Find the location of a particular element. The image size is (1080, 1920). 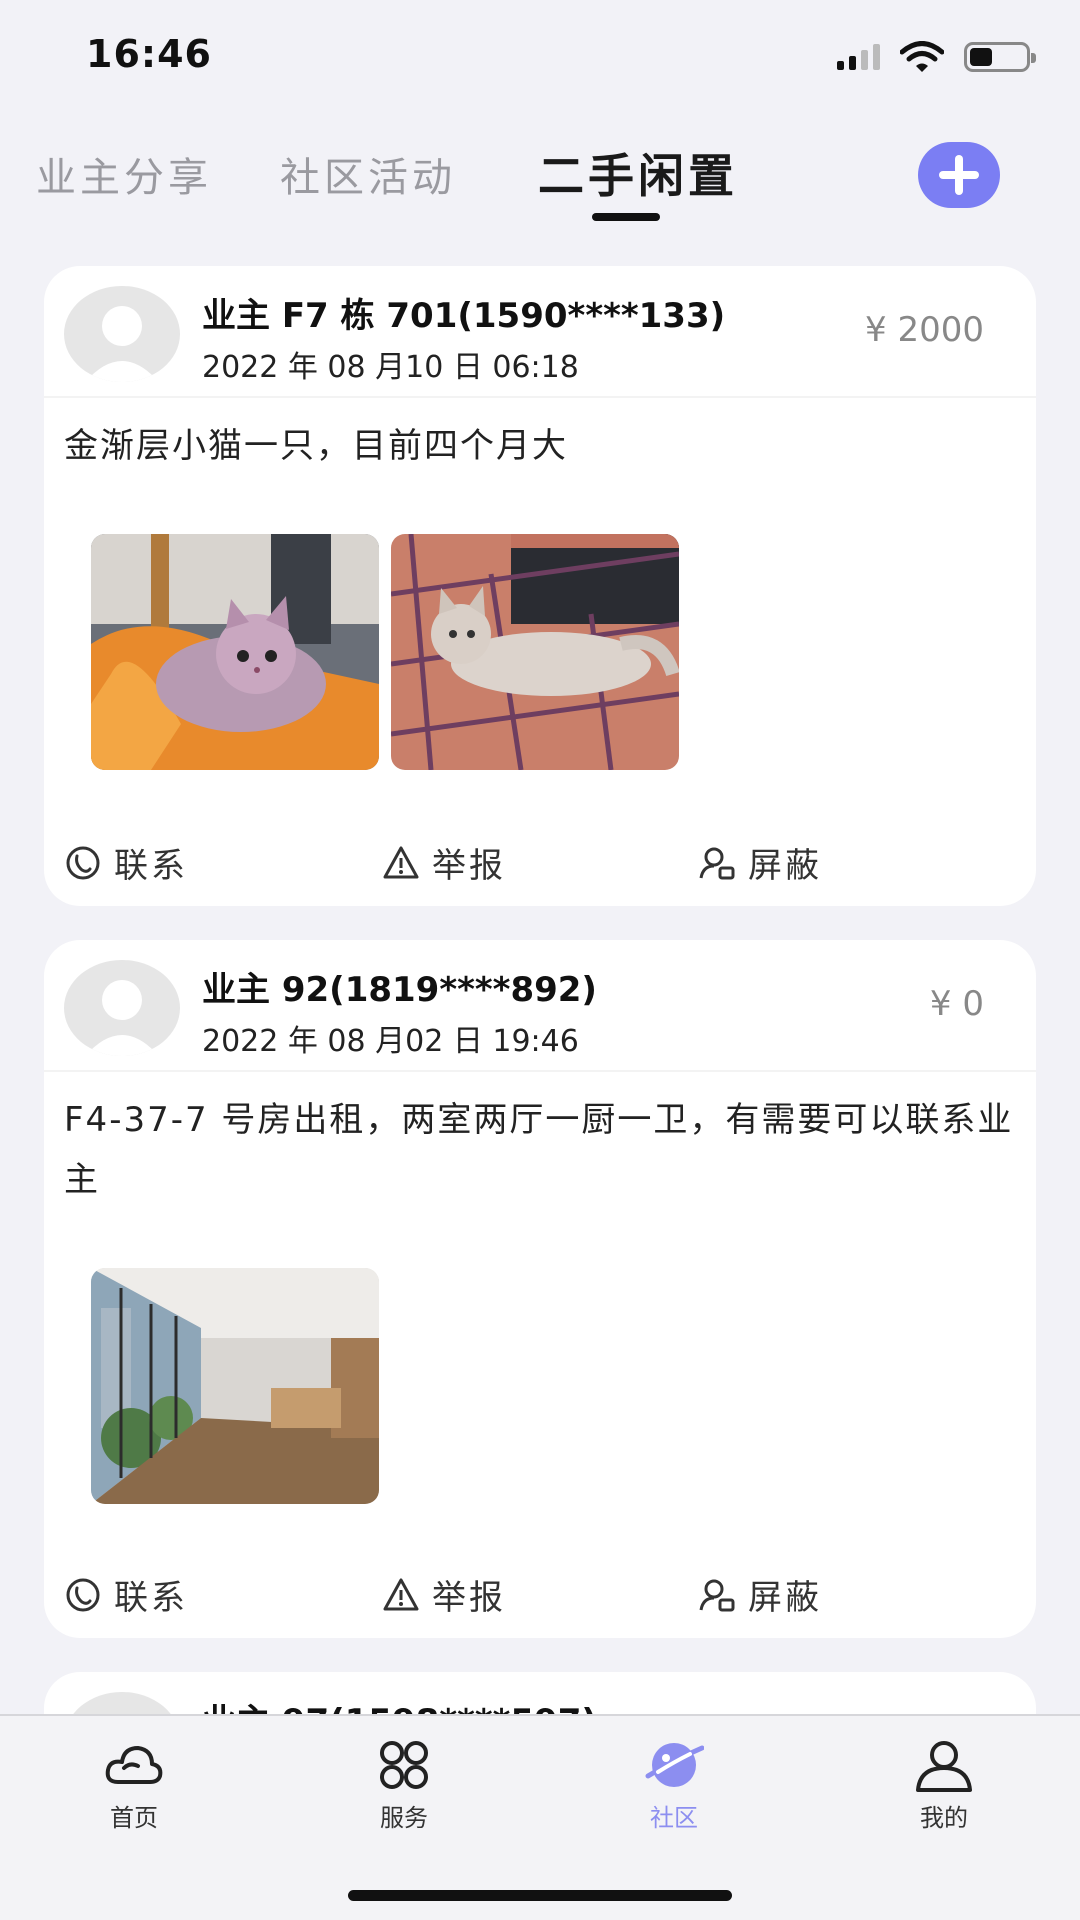

post-text: F4-37-7 号房出租，两室两厅一厨一卫，有需要可以联系业主 is located at coordinates (539, 1150).